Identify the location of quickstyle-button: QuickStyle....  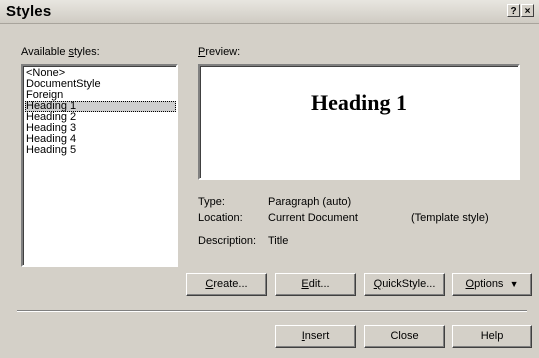
(404, 284).